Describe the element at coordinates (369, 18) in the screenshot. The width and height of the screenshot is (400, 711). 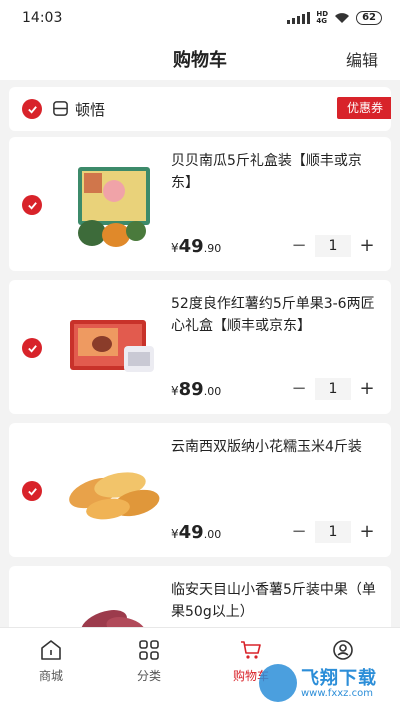
I see `battery-indicator: 62` at that location.